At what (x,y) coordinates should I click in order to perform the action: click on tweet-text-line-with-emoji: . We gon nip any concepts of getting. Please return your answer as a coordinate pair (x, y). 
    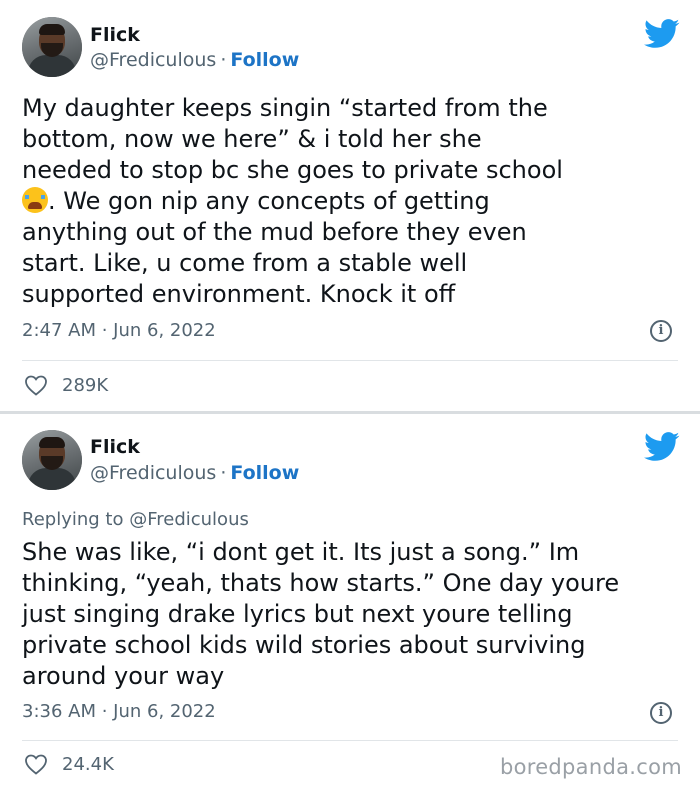
    Looking at the image, I should click on (352, 201).